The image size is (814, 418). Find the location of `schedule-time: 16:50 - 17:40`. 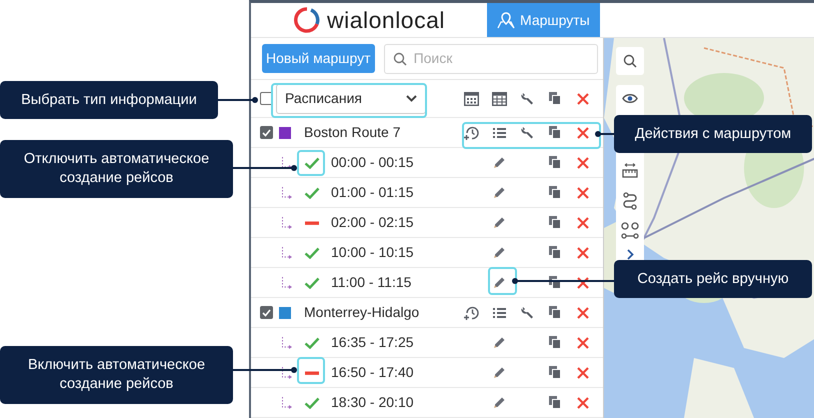

schedule-time: 16:50 - 17:40 is located at coordinates (373, 372).